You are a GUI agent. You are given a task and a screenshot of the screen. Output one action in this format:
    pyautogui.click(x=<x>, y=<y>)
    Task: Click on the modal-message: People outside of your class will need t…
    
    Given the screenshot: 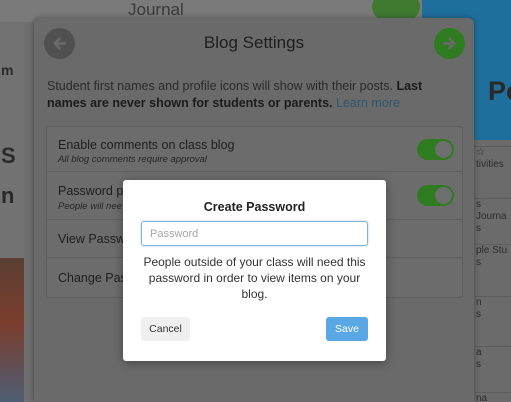 What is the action you would take?
    pyautogui.click(x=254, y=278)
    